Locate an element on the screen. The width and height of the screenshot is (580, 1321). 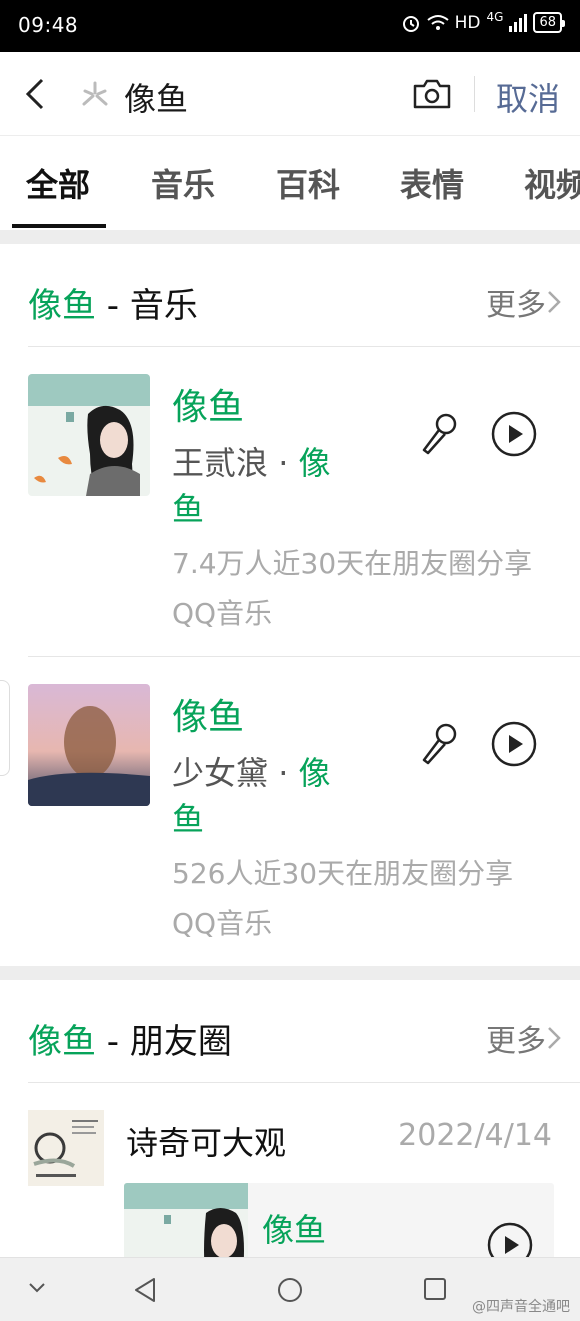
music-section-header: 像鱼 - 音乐 更多 is located at coordinates (290, 296).